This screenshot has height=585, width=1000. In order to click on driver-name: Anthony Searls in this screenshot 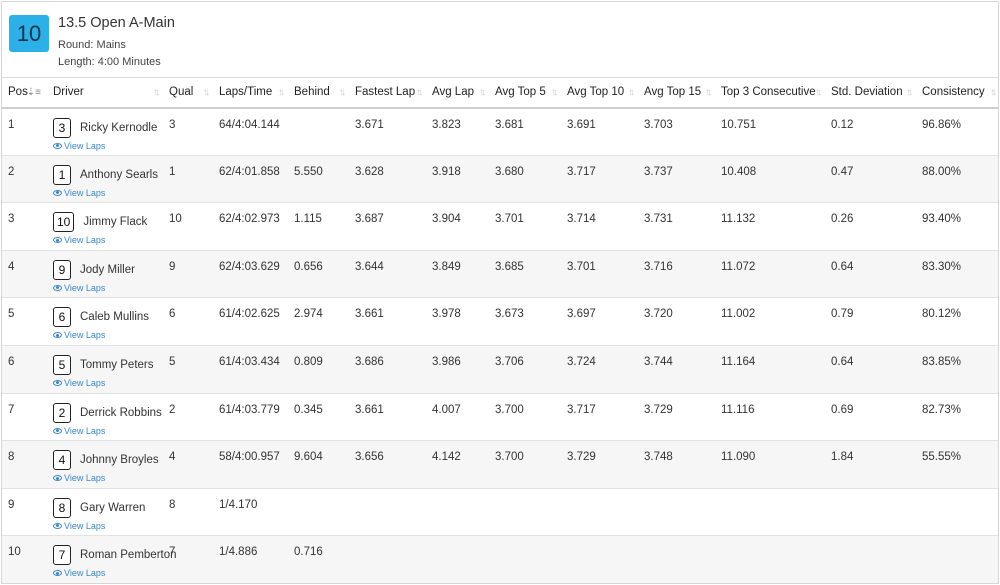, I will do `click(119, 174)`.